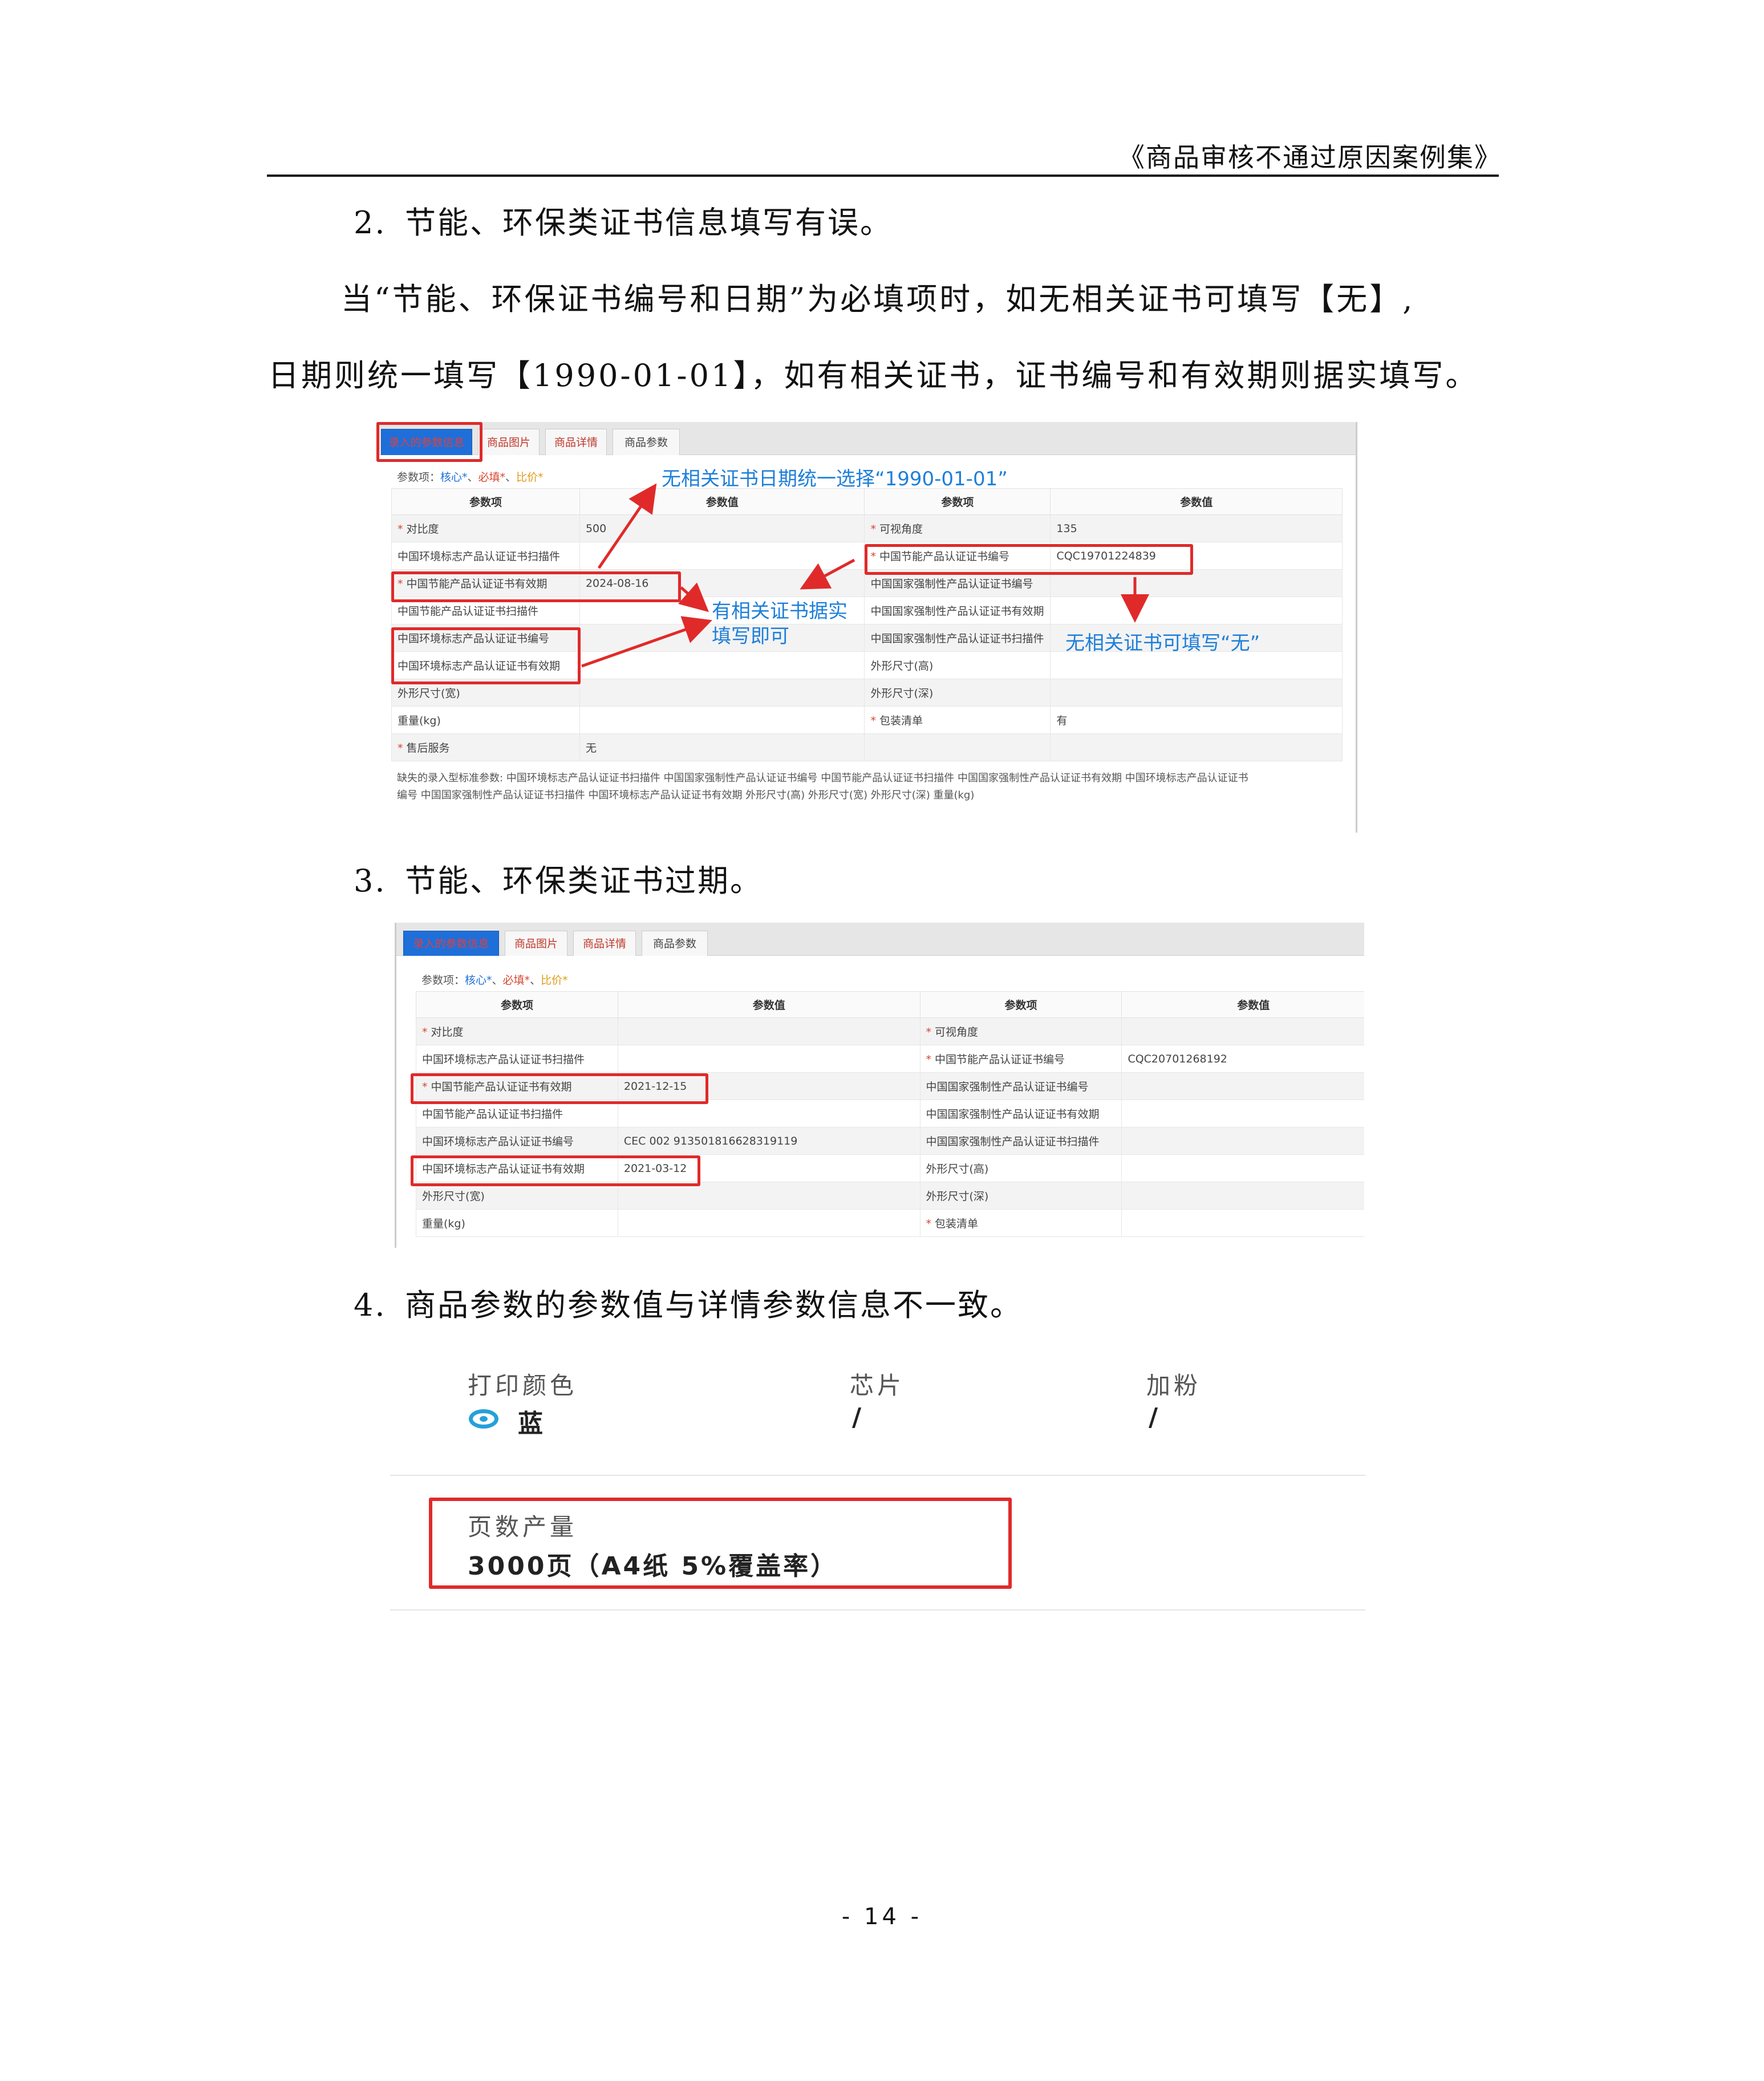 This screenshot has width=1764, height=2081. I want to click on arrow-energy-to-note, so click(693, 597).